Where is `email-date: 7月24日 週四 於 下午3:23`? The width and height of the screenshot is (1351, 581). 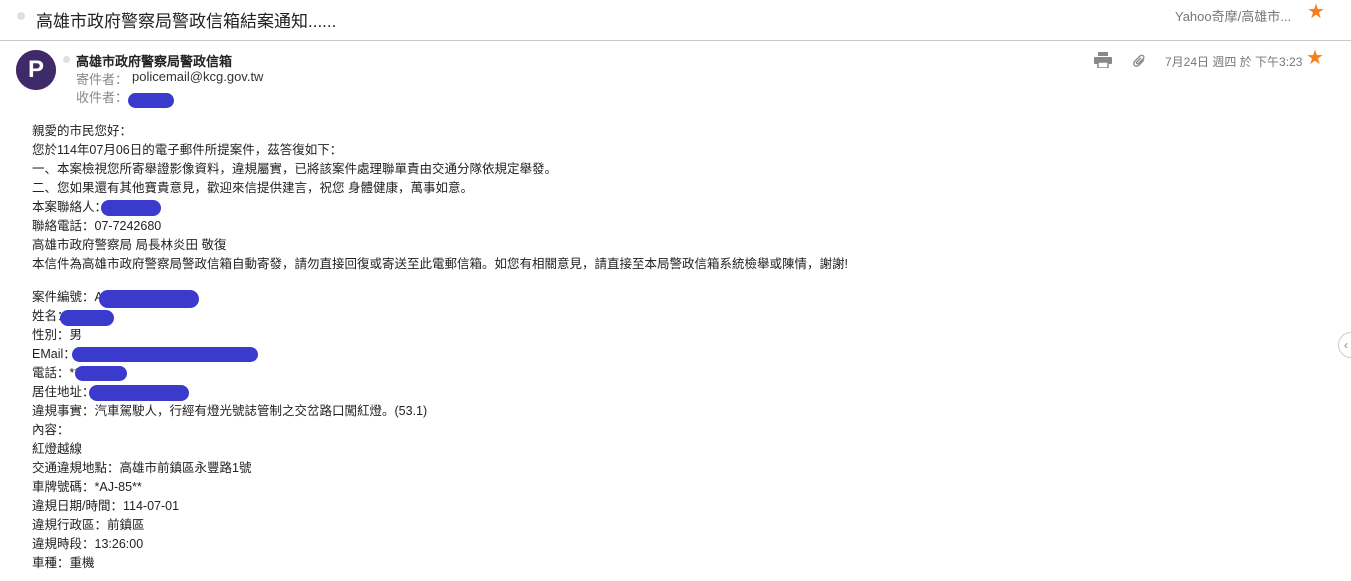
email-date: 7月24日 週四 於 下午3:23 is located at coordinates (1234, 62).